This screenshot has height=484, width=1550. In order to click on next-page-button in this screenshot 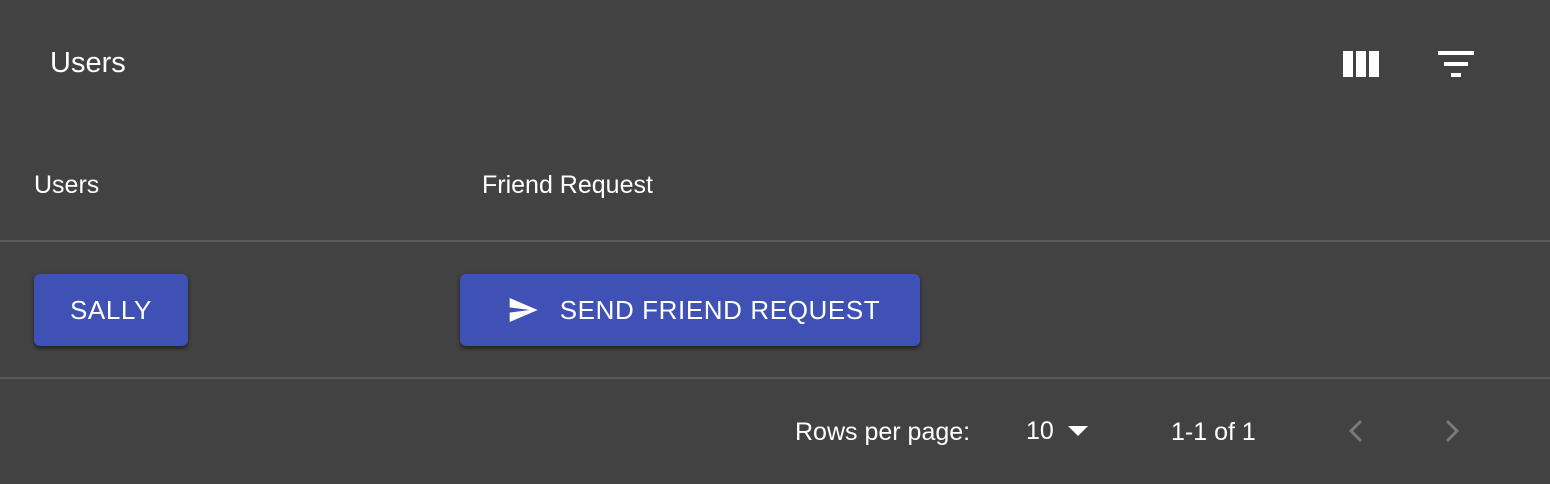, I will do `click(1452, 431)`.